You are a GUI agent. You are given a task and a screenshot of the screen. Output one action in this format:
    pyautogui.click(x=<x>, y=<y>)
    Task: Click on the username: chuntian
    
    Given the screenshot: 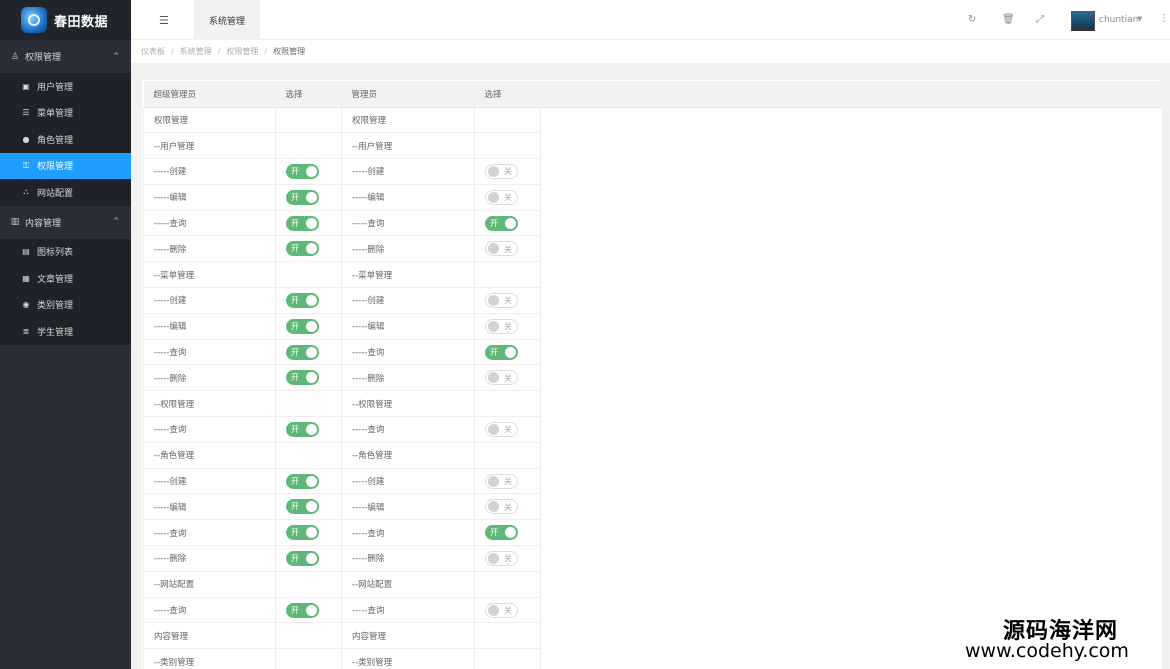 What is the action you would take?
    pyautogui.click(x=1118, y=20)
    